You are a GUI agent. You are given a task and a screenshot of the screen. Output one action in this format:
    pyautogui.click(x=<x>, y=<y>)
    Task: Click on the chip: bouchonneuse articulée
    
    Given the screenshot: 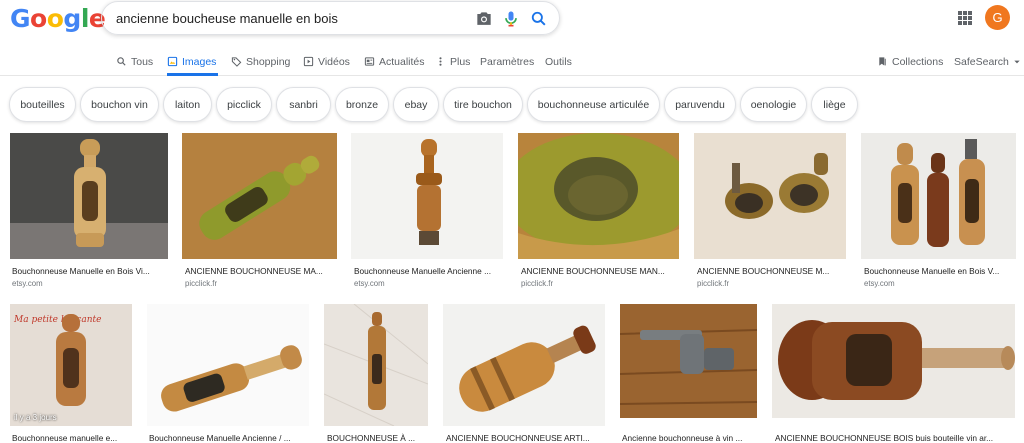 What is the action you would take?
    pyautogui.click(x=593, y=104)
    